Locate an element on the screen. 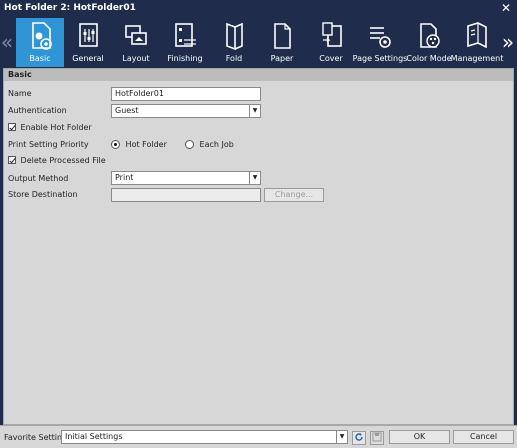 The width and height of the screenshot is (517, 448). tab-layout: Layout is located at coordinates (136, 42).